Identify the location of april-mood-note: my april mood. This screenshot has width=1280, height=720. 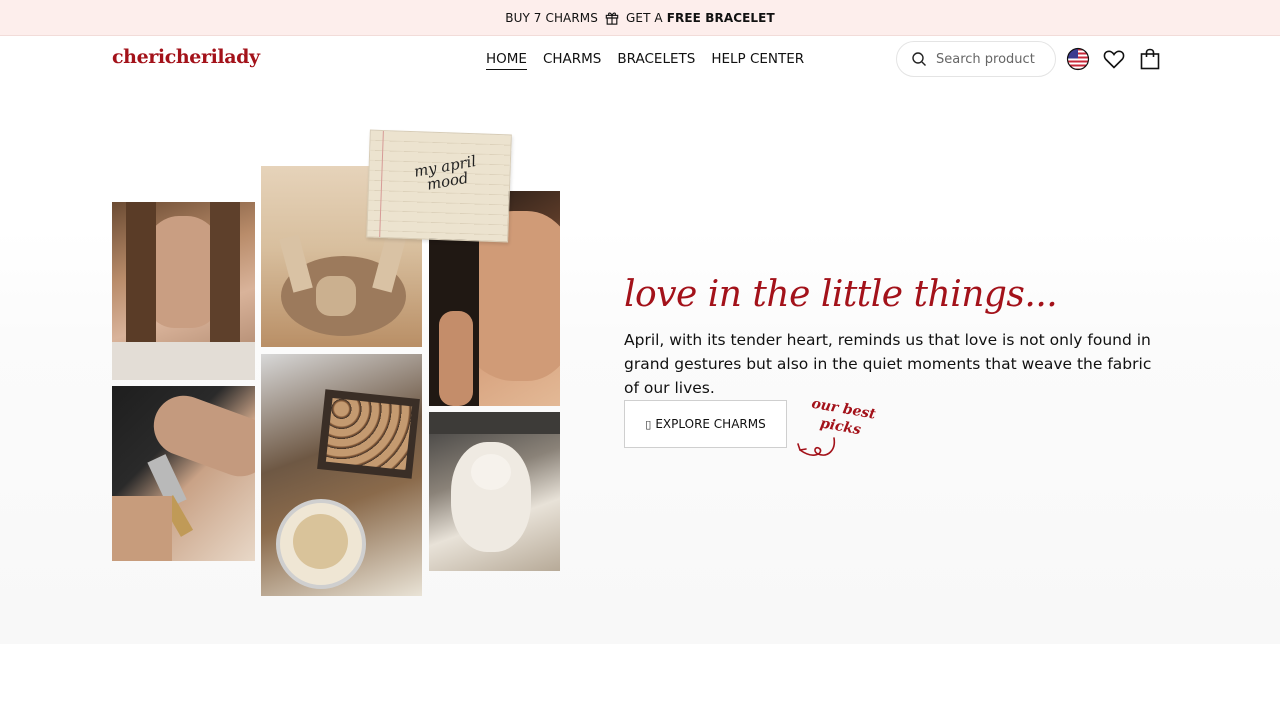
(439, 186).